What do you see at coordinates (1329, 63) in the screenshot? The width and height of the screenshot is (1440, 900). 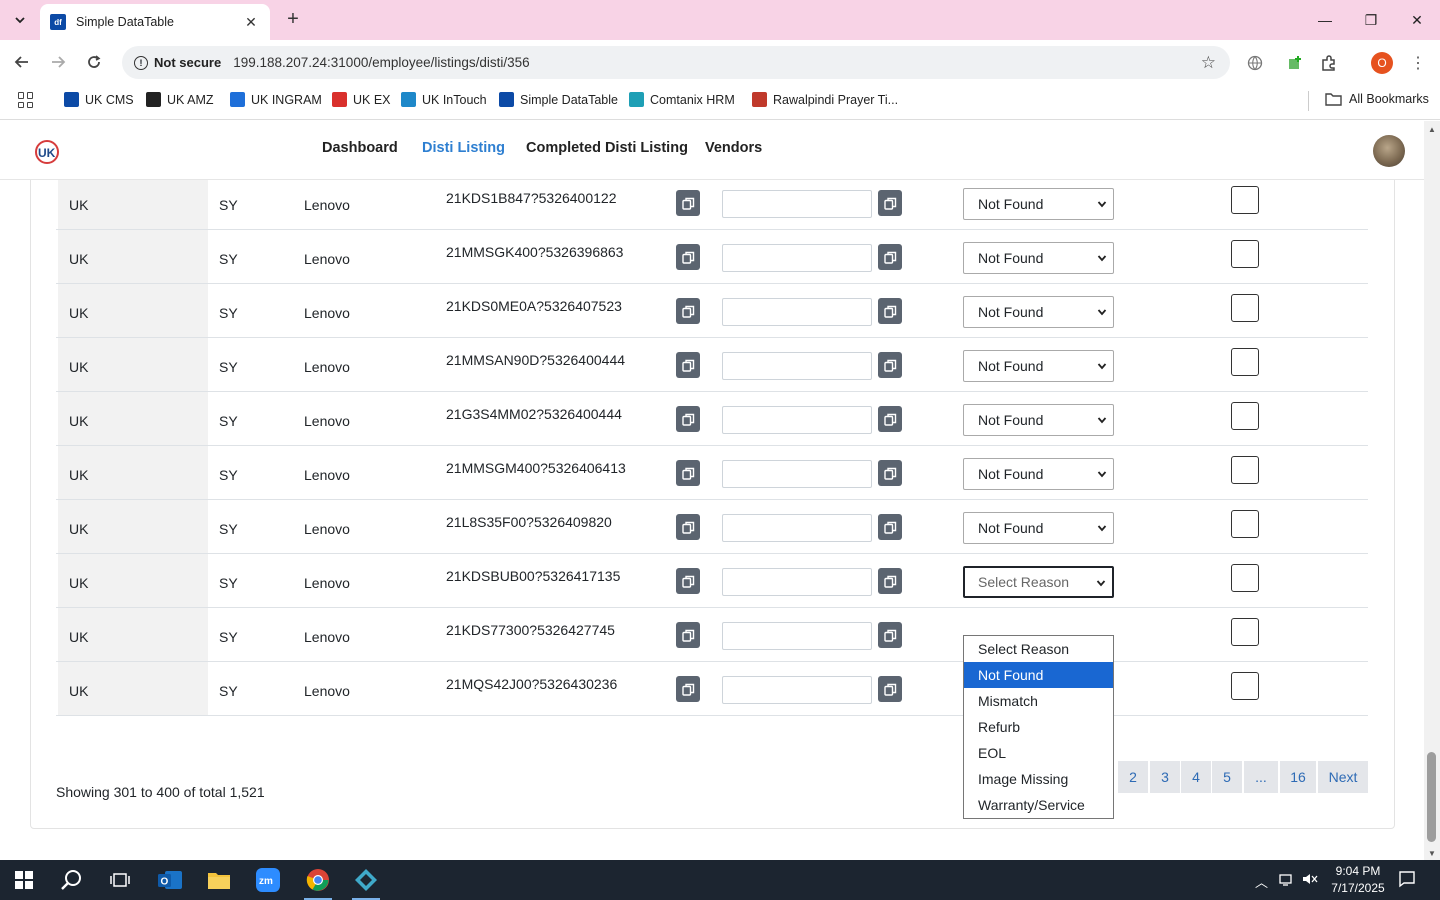 I see `extensions-puzzle-icon` at bounding box center [1329, 63].